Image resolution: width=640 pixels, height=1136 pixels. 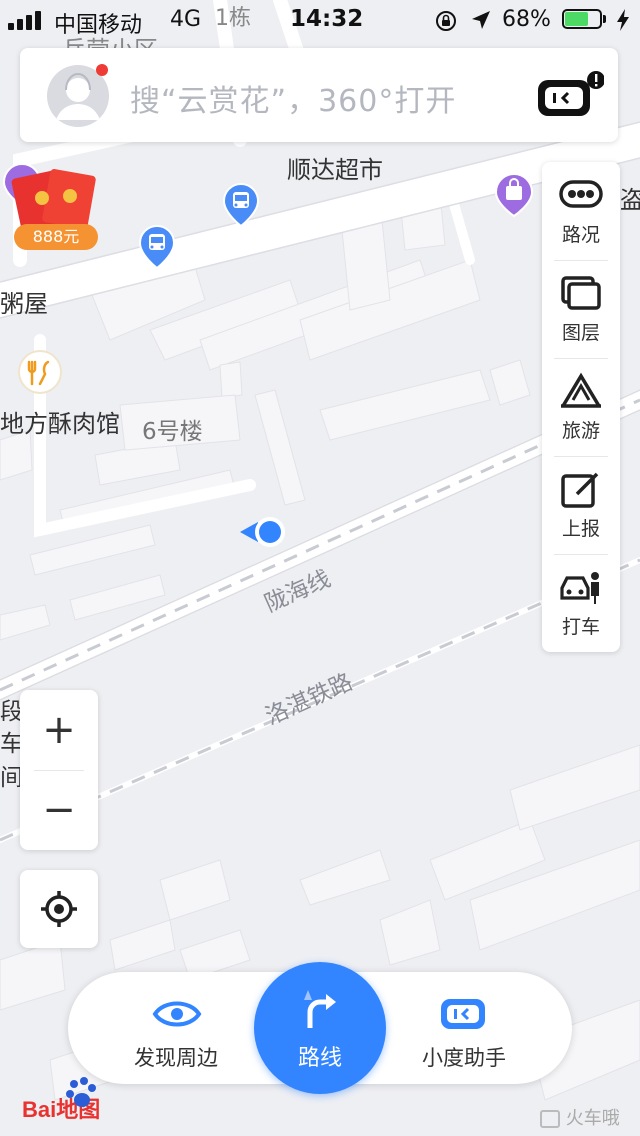 I want to click on restaurant-icon, so click(x=40, y=372).